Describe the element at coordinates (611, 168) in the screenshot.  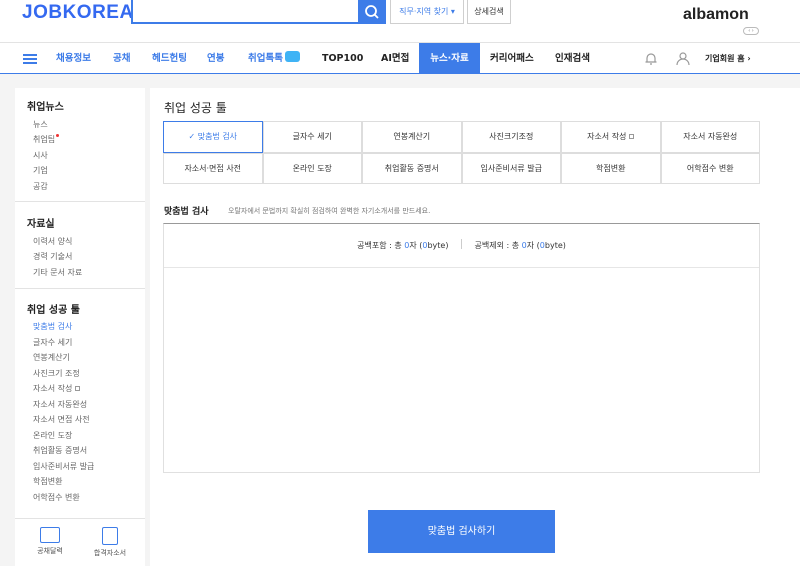
I see `tool-gpa: 학점변환` at that location.